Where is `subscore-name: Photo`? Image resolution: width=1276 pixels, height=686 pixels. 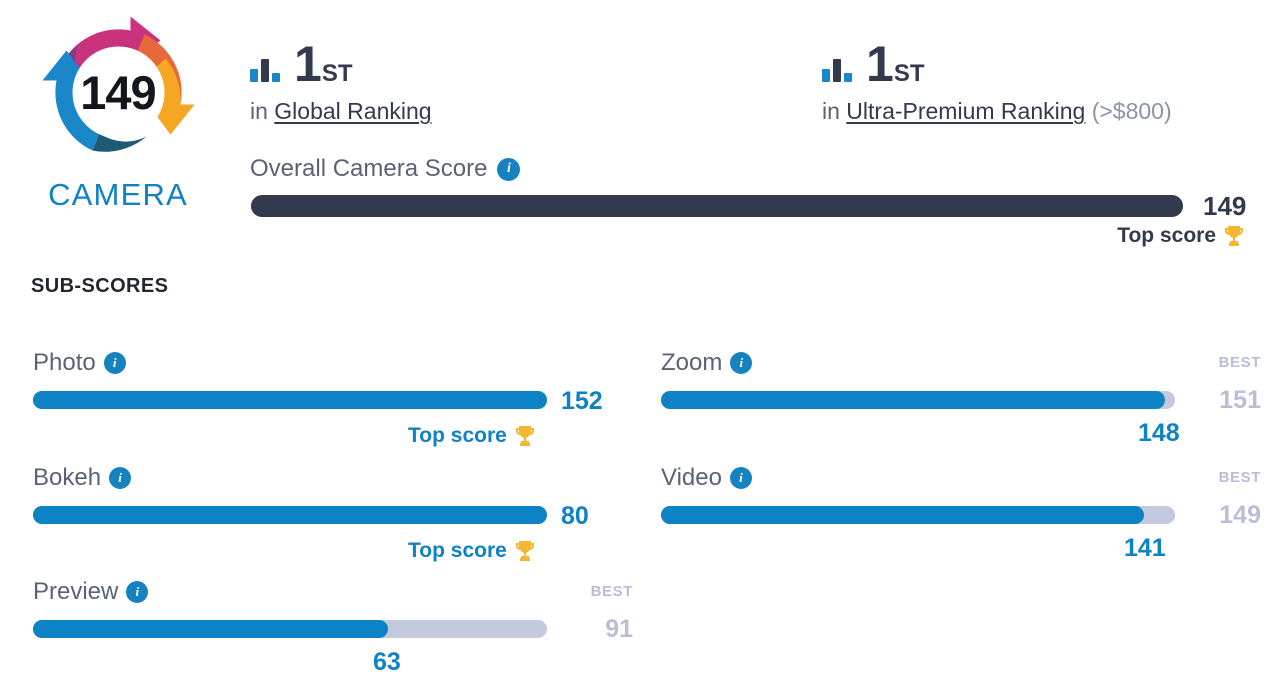
subscore-name: Photo is located at coordinates (64, 362).